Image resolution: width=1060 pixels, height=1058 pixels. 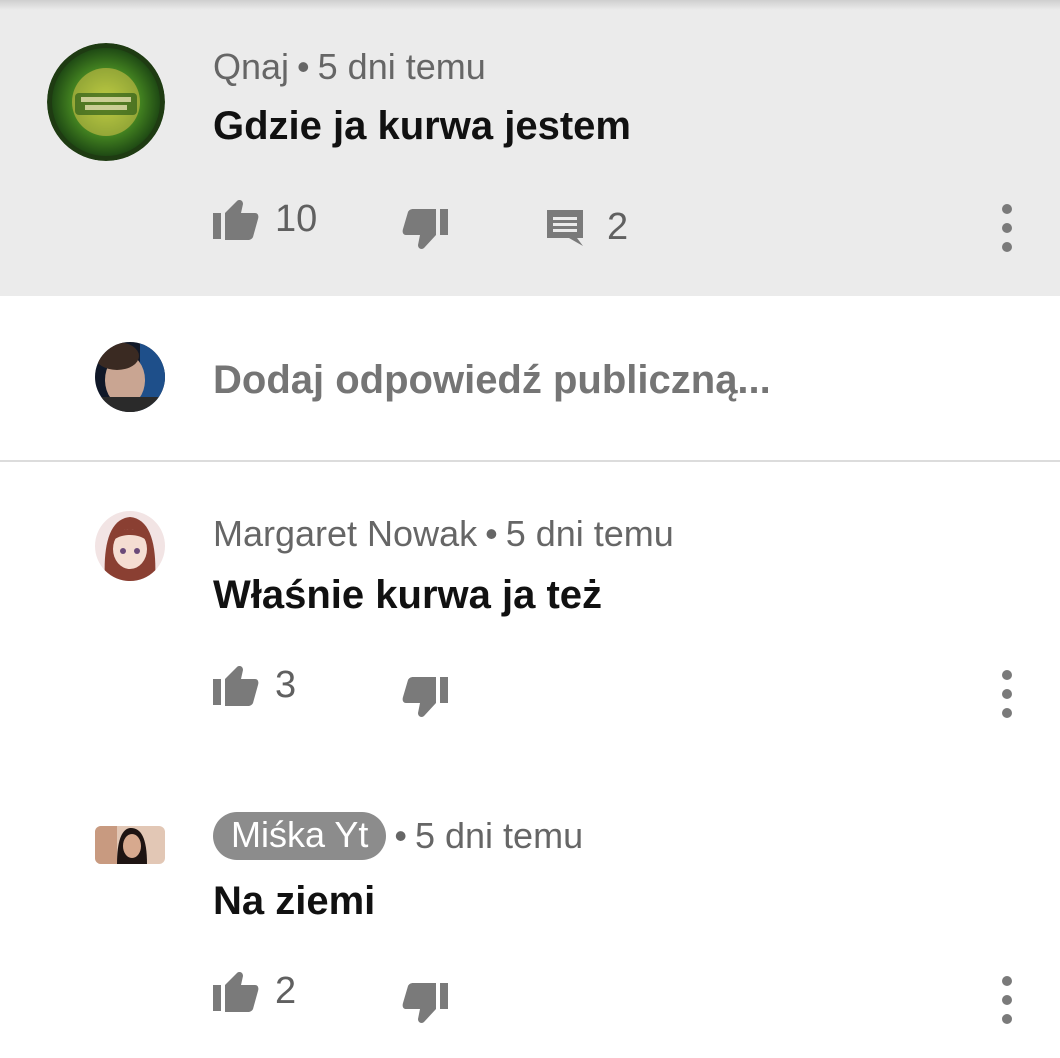 I want to click on parent-author-line: Qnaj • 5 dni temu, so click(x=349, y=67).